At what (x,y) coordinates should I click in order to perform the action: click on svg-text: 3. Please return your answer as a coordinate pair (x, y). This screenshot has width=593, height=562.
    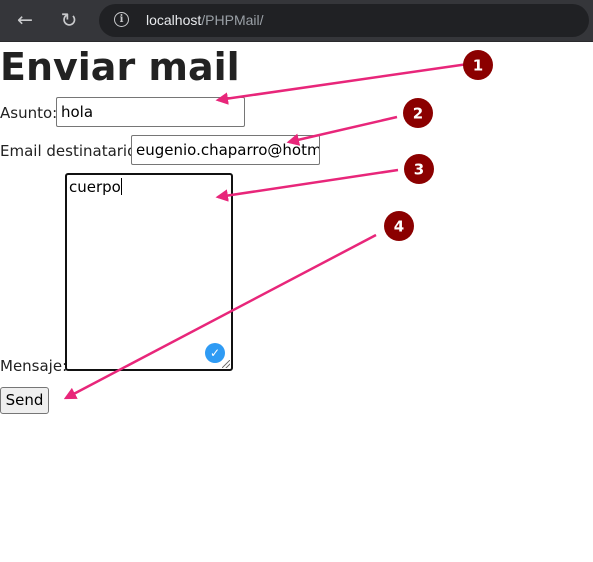
    Looking at the image, I should click on (419, 170).